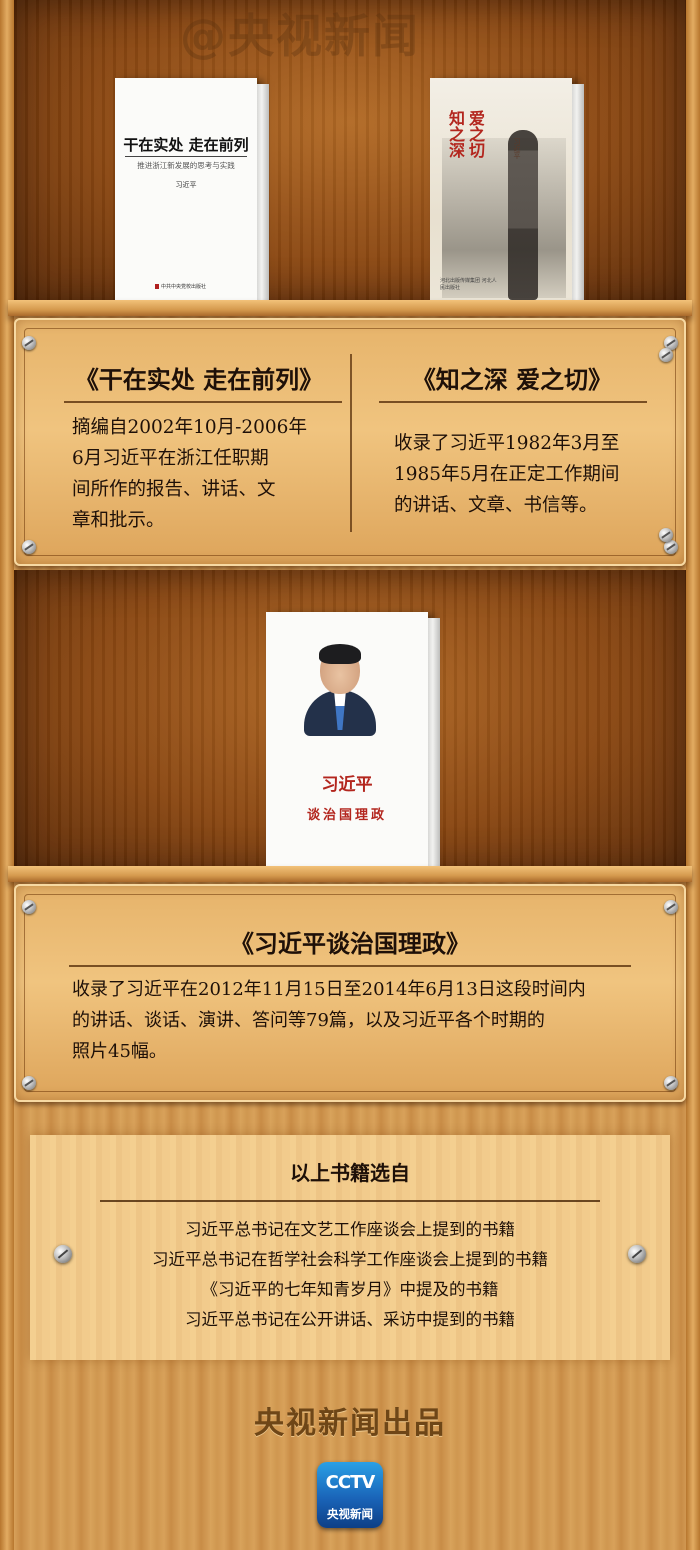  What do you see at coordinates (455, 134) in the screenshot?
I see `book-cover-title-line1: 知之深` at bounding box center [455, 134].